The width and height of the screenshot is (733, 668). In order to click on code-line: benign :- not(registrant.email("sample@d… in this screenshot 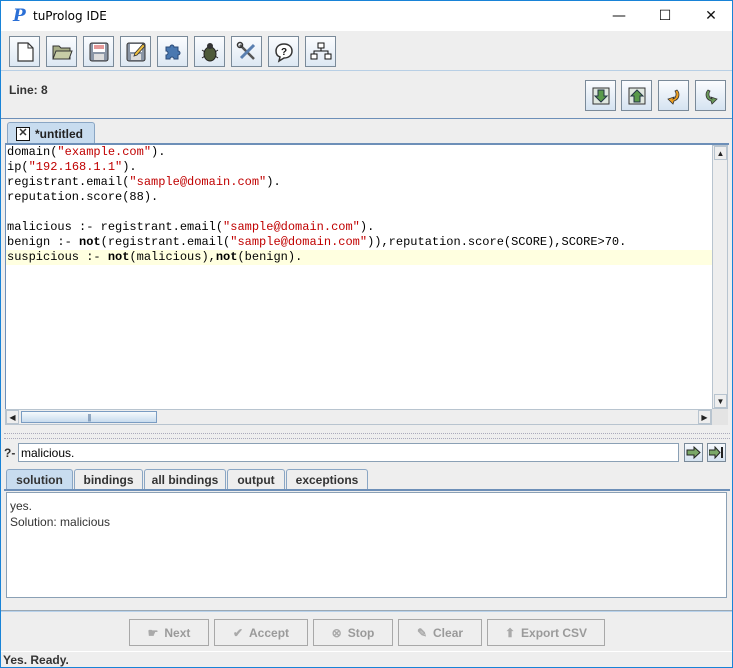, I will do `click(359, 242)`.